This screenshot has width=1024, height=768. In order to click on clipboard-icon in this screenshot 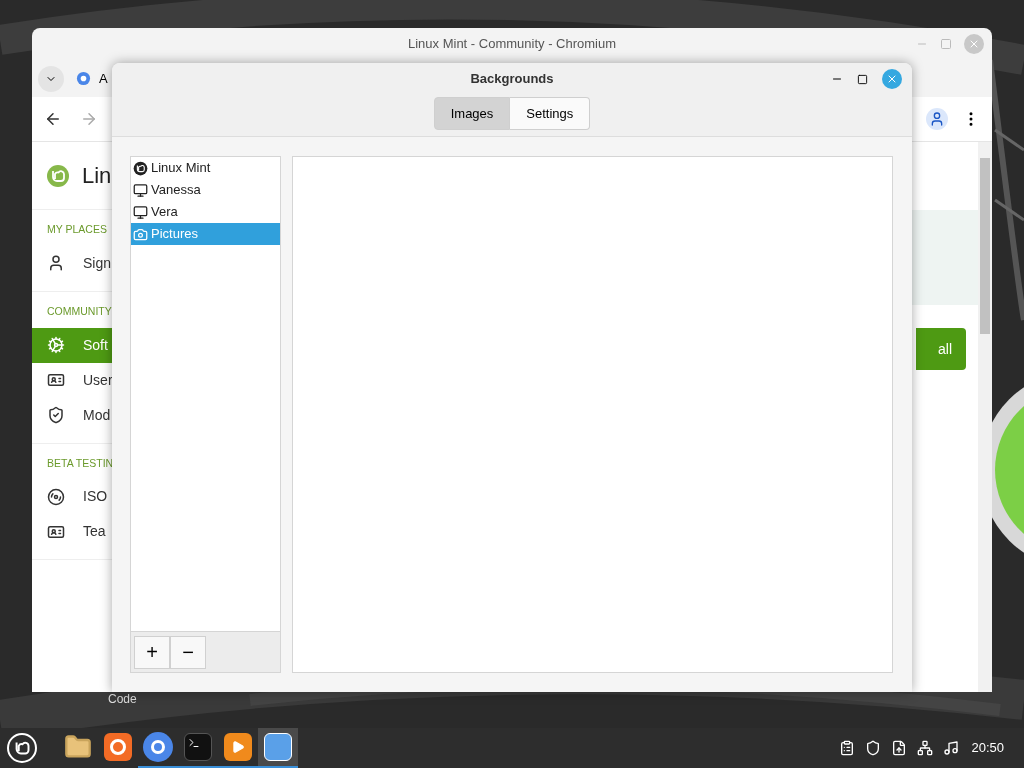, I will do `click(847, 748)`.